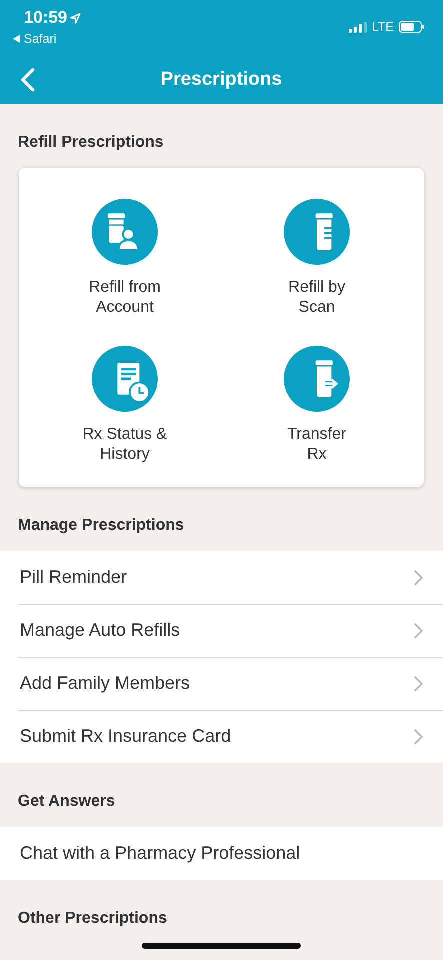  I want to click on action-label: Rx Status & History, so click(125, 445).